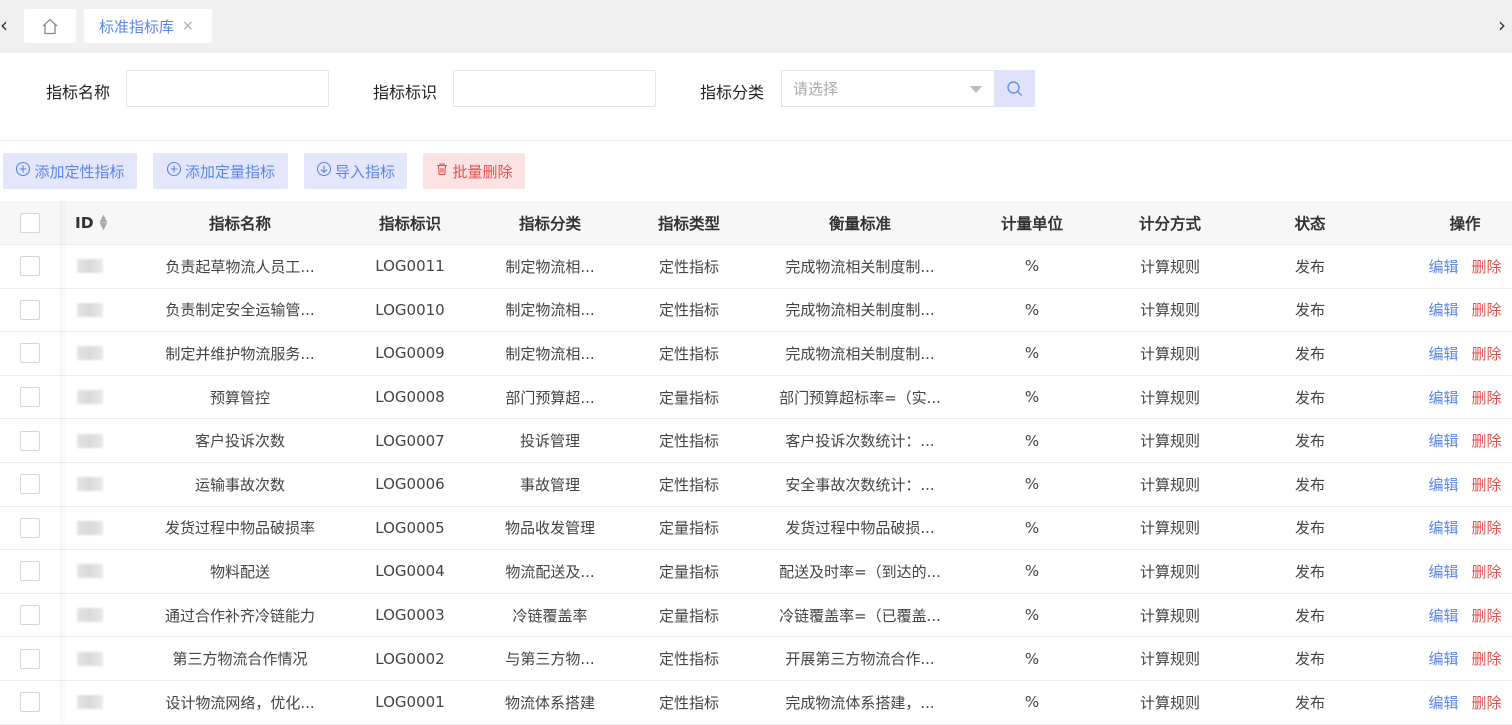 The height and width of the screenshot is (725, 1512). What do you see at coordinates (227, 88) in the screenshot?
I see `indicator-name-input` at bounding box center [227, 88].